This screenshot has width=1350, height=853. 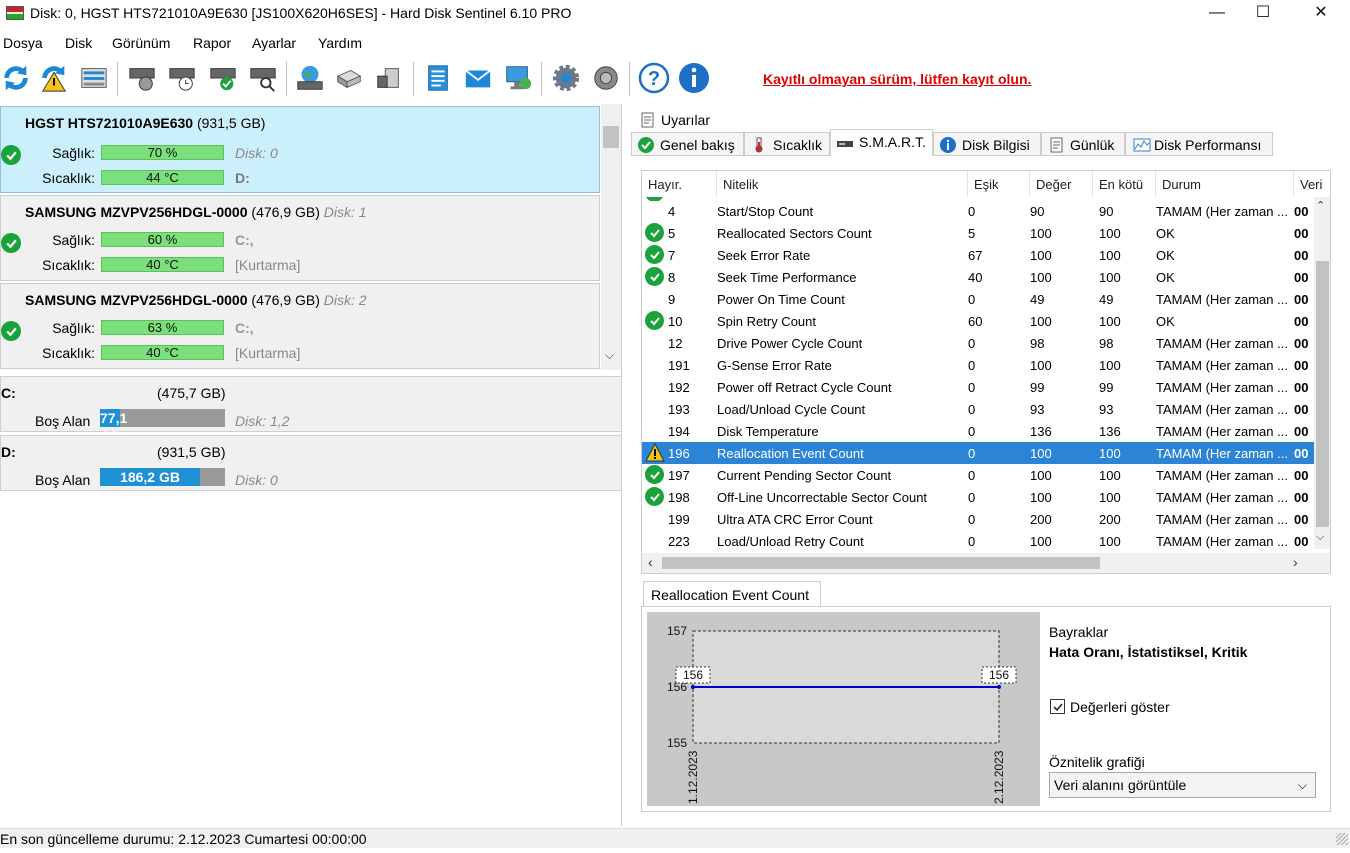 What do you see at coordinates (311, 463) in the screenshot?
I see `partition-item: D: (931,5 GB) Boş Alan 186,2 GB Disk: 0` at bounding box center [311, 463].